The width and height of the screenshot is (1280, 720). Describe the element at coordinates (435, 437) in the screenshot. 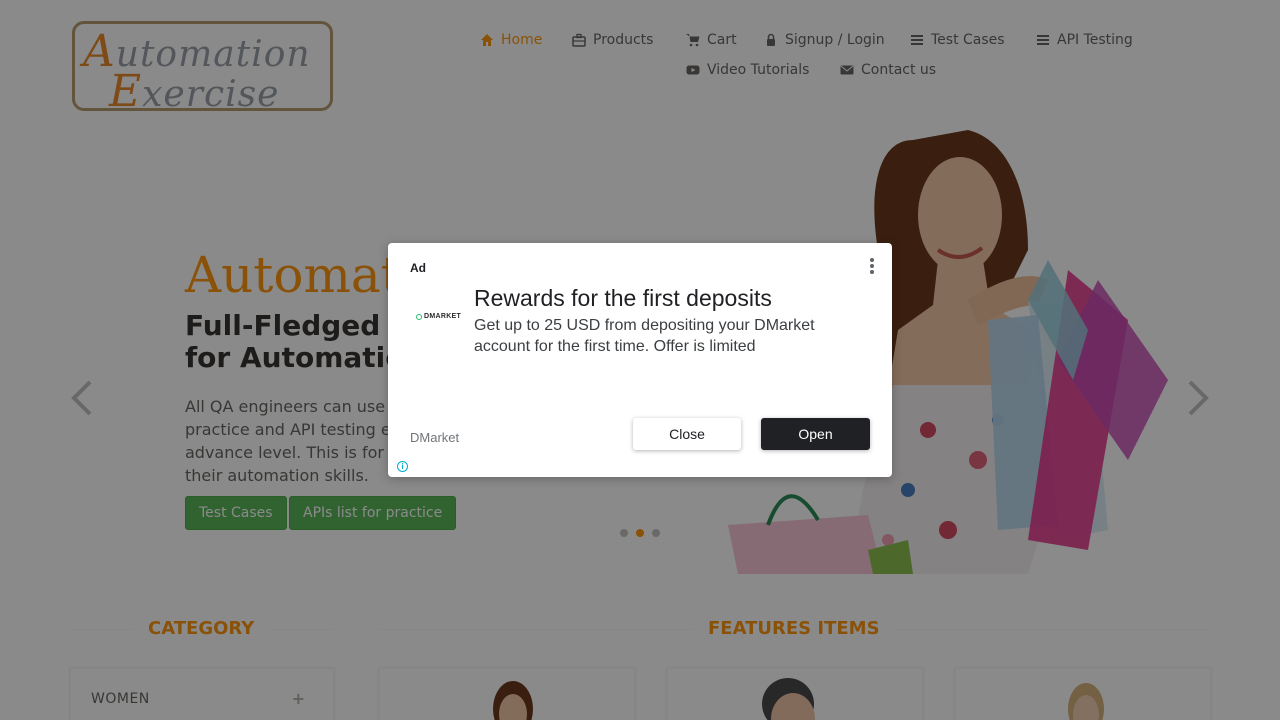

I see `ad-advertiser: DMarket` at that location.